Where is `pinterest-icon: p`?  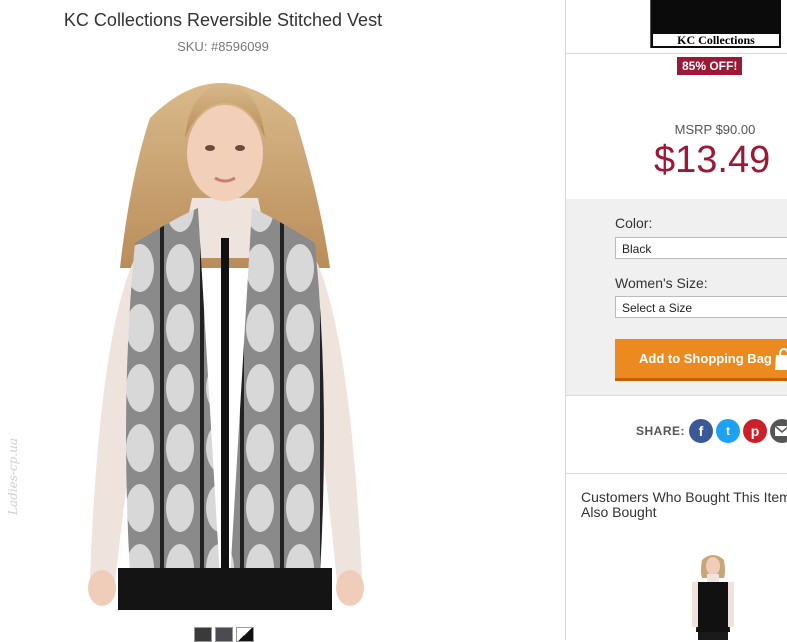 pinterest-icon: p is located at coordinates (755, 431).